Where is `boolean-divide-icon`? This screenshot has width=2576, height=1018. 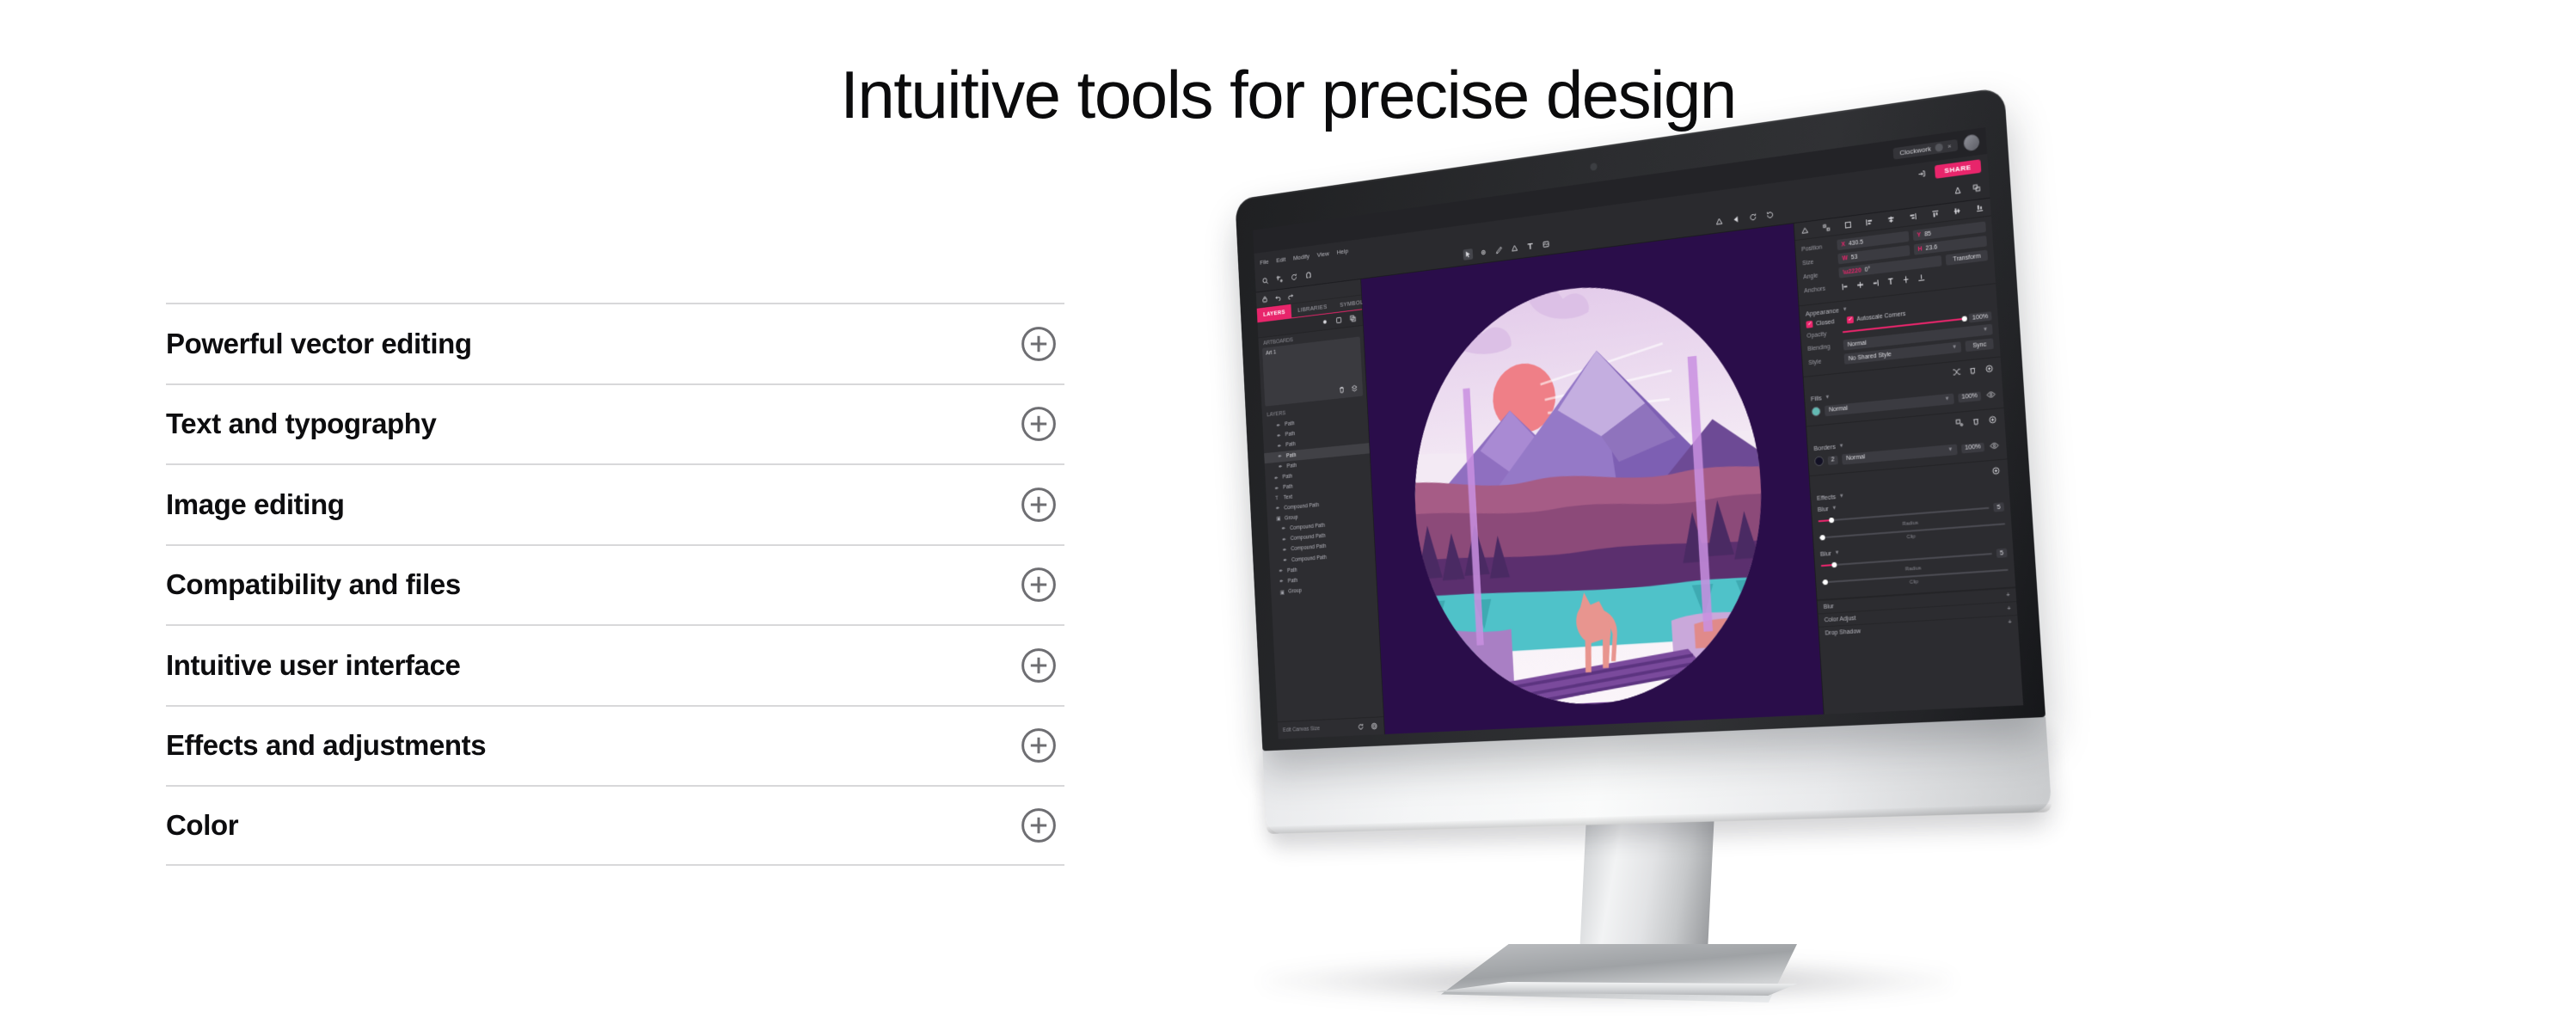 boolean-divide-icon is located at coordinates (1770, 215).